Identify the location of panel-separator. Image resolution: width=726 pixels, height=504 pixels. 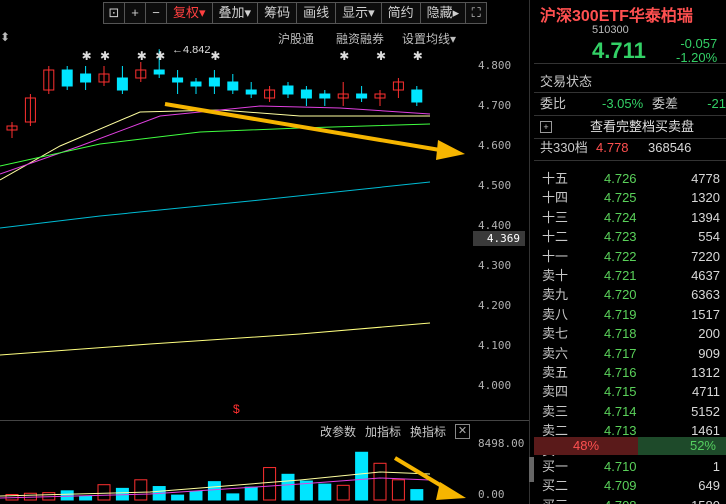
(529, 252).